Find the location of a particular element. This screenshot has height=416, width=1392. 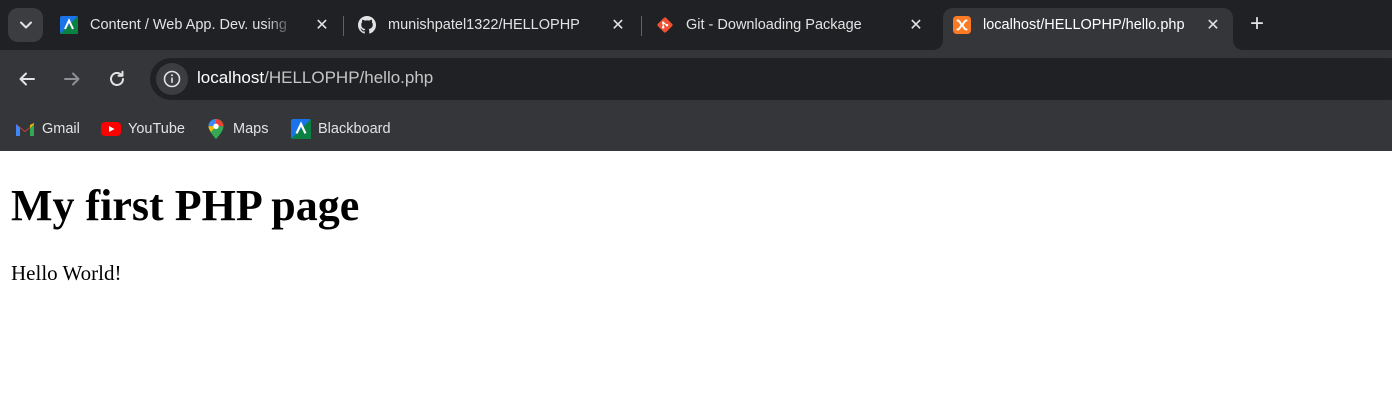

forward-arrow-icon is located at coordinates (72, 79).